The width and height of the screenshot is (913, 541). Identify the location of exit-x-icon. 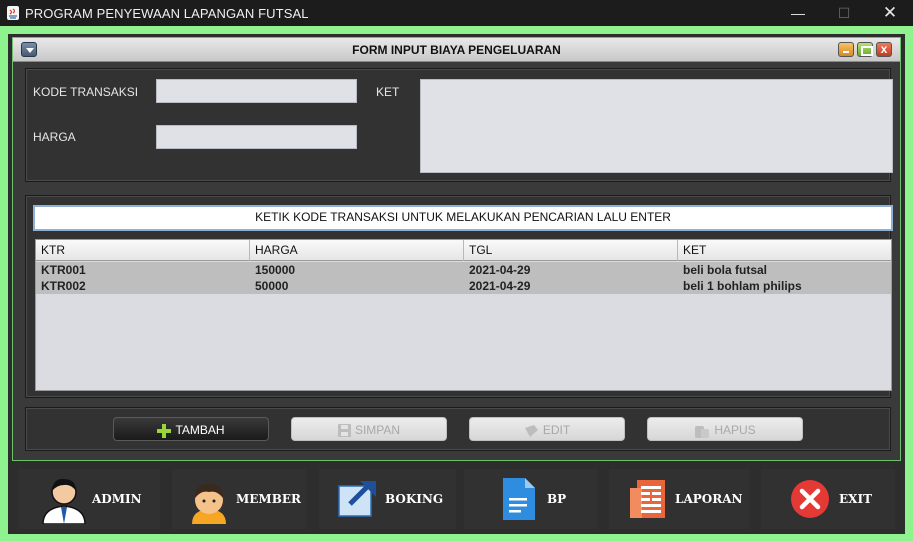
(810, 499).